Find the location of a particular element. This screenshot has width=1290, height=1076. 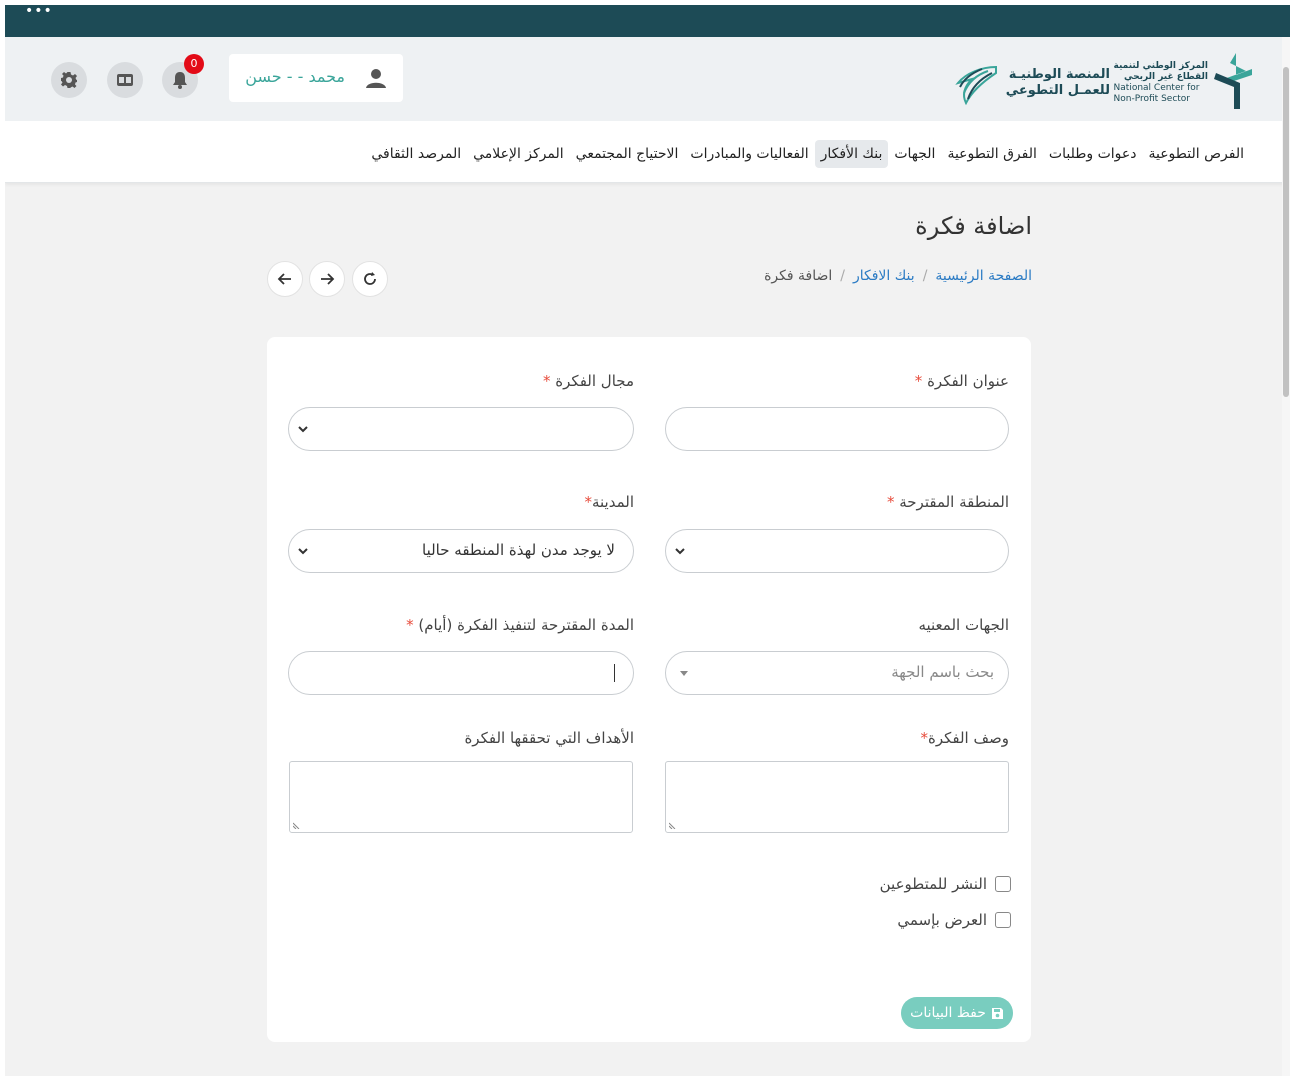

ncnp-logo-en-1: National Center for is located at coordinates (1156, 88).